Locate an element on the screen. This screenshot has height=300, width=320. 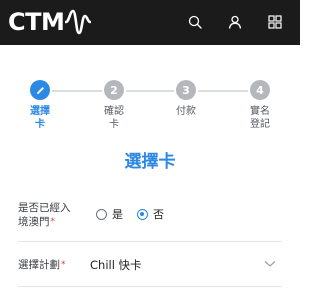
entered-macau-radio-group: 是 否 is located at coordinates (137, 214).